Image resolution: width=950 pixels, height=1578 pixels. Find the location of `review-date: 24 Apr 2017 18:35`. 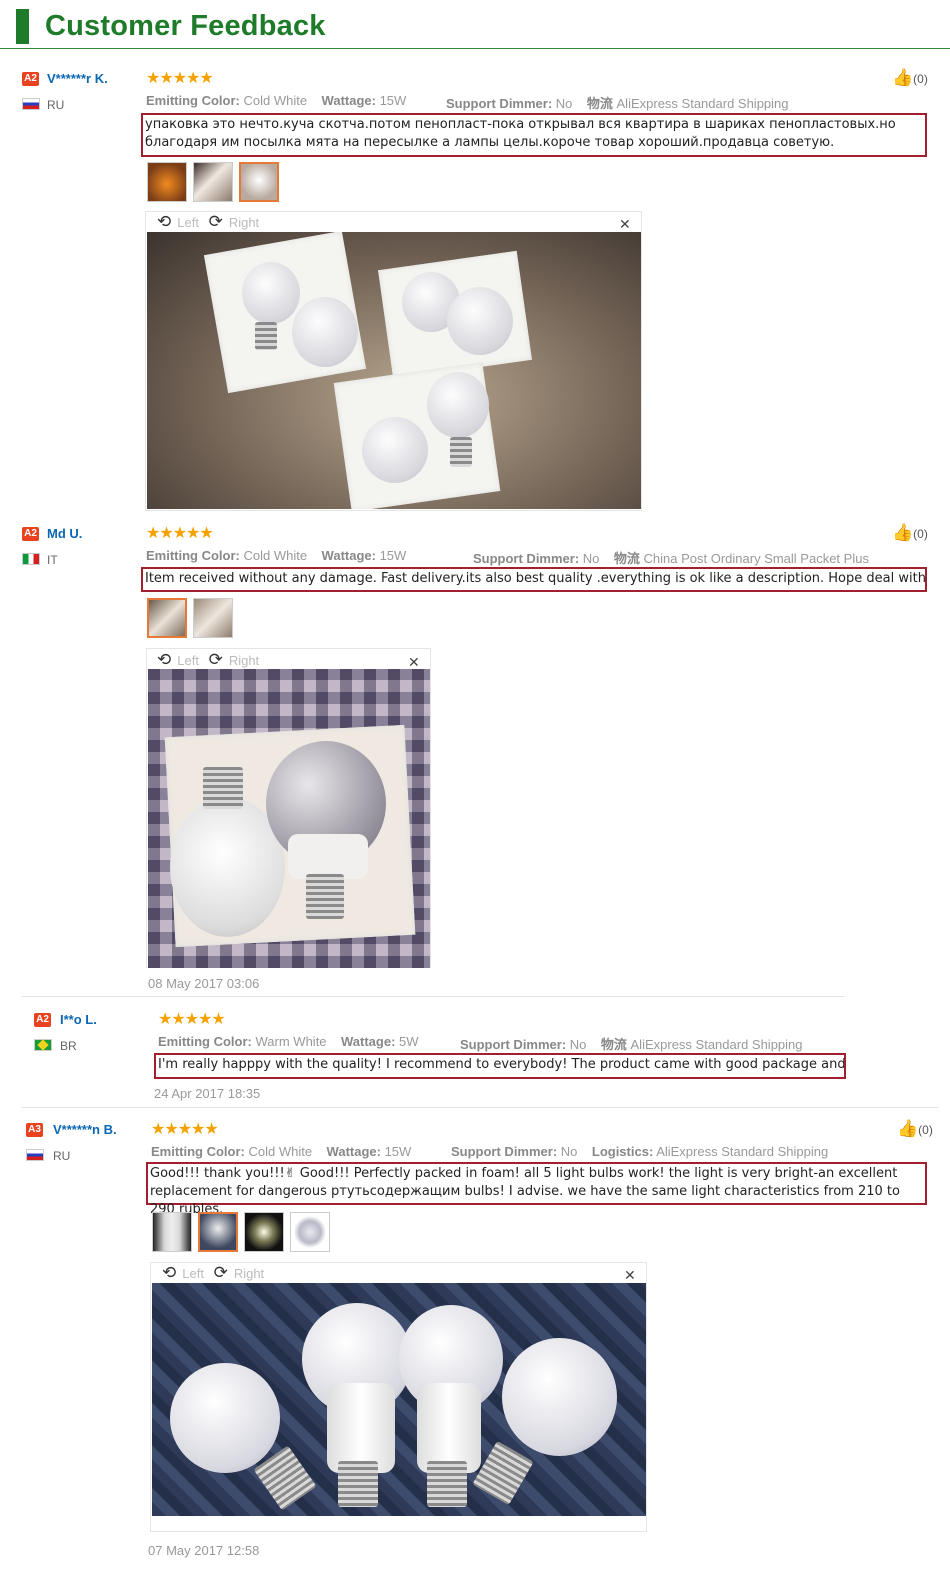

review-date: 24 Apr 2017 18:35 is located at coordinates (207, 1093).